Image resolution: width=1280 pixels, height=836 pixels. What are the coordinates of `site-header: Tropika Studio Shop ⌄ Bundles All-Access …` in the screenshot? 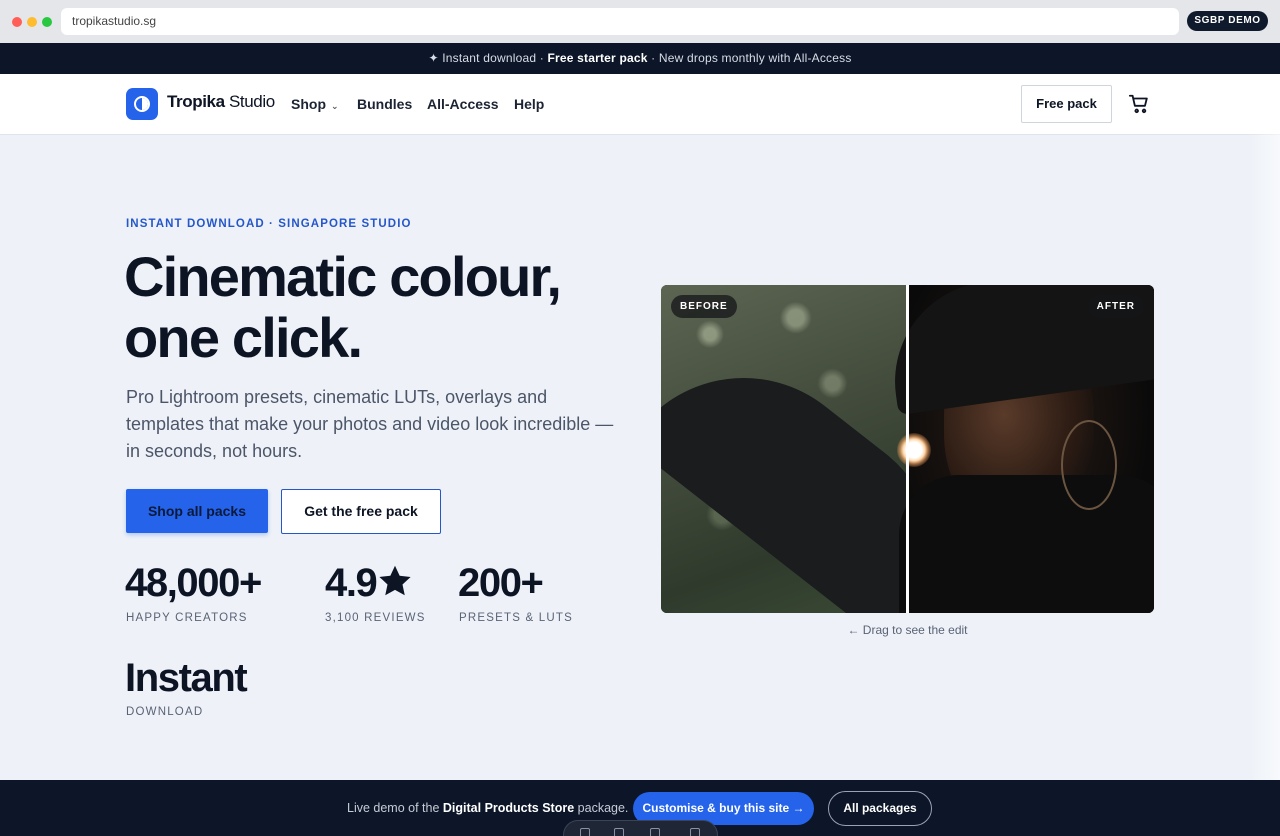 It's located at (640, 104).